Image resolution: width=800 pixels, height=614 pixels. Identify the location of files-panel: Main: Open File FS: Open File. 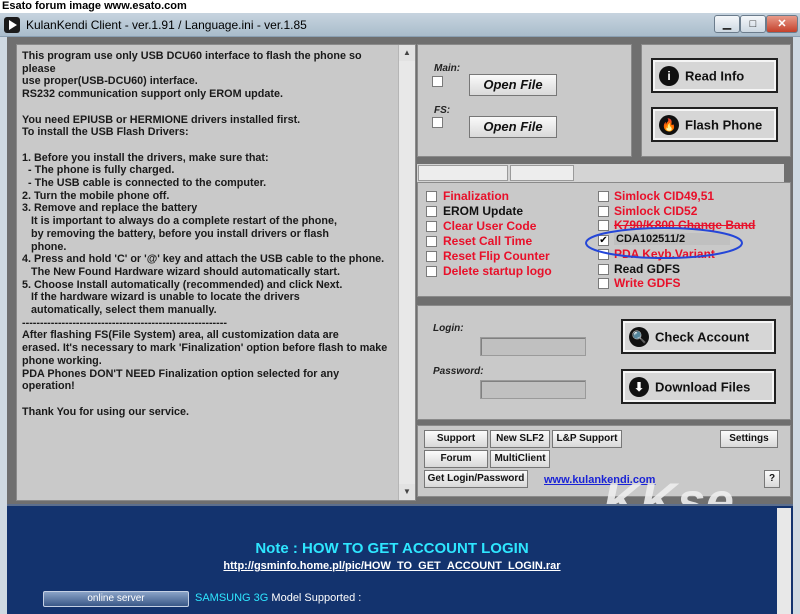
(524, 100).